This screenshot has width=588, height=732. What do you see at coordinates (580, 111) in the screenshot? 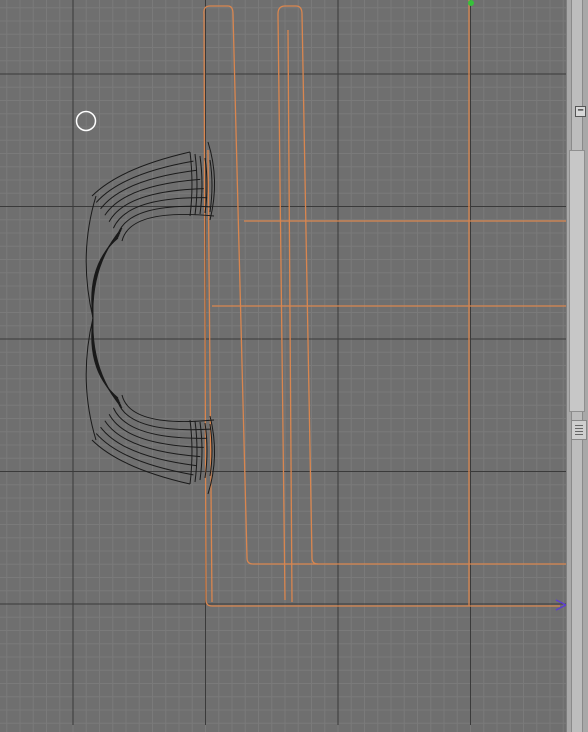
I see `collapse-icon: −` at bounding box center [580, 111].